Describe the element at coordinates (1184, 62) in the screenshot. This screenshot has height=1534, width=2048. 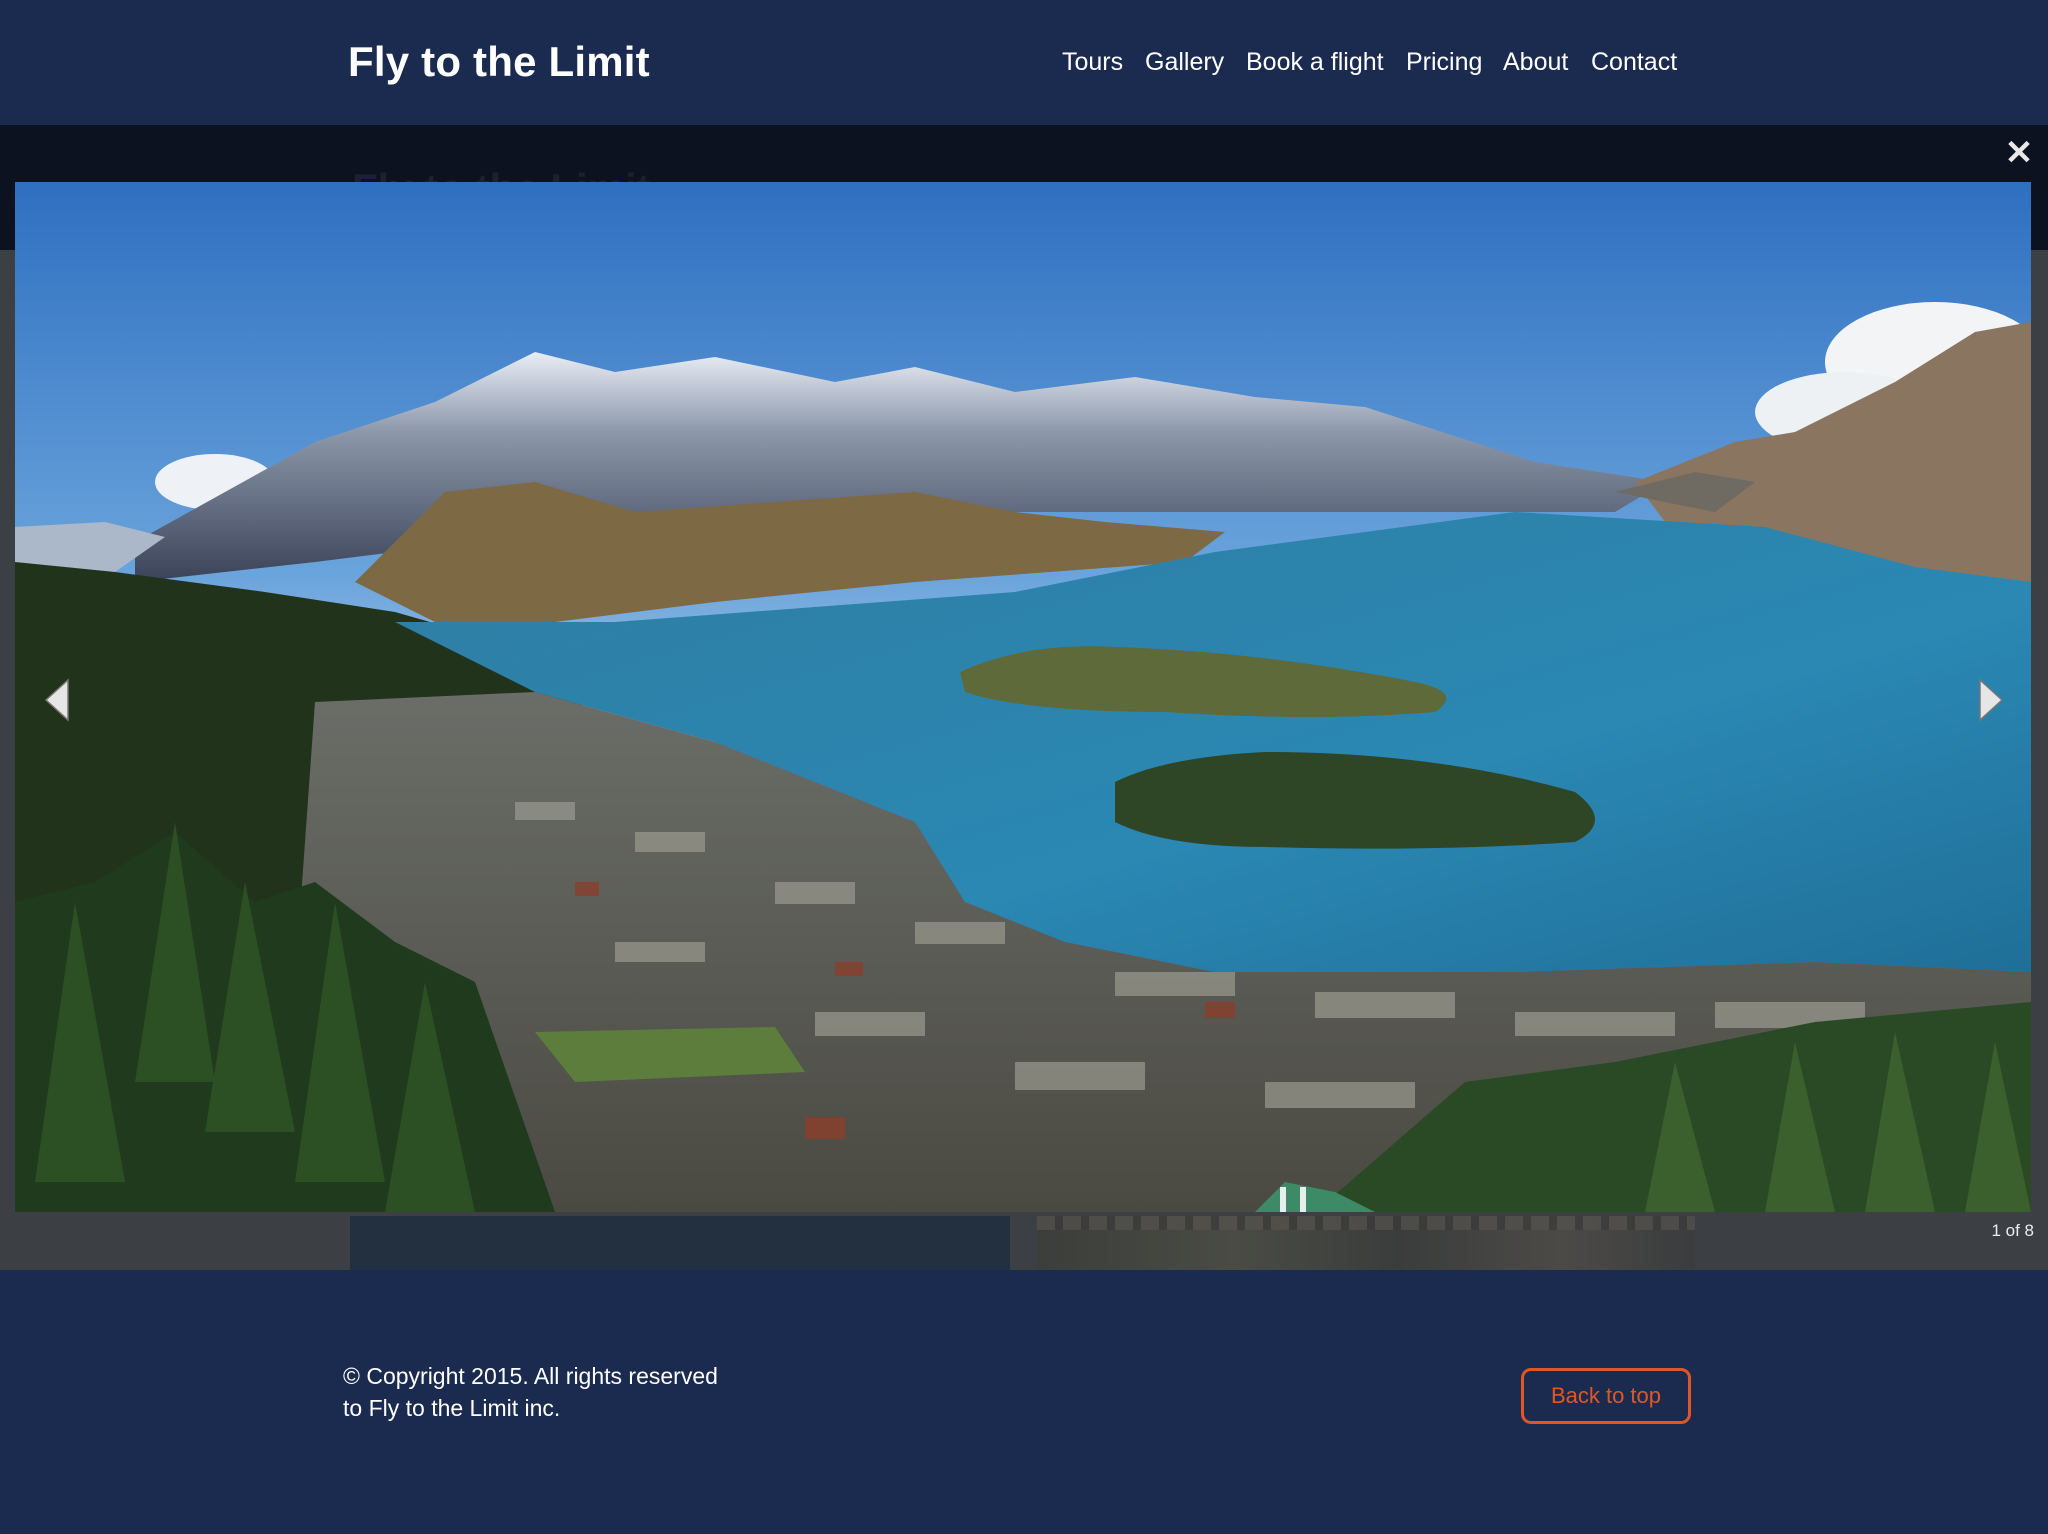
I see `nav-link-gallery: Gallery` at that location.